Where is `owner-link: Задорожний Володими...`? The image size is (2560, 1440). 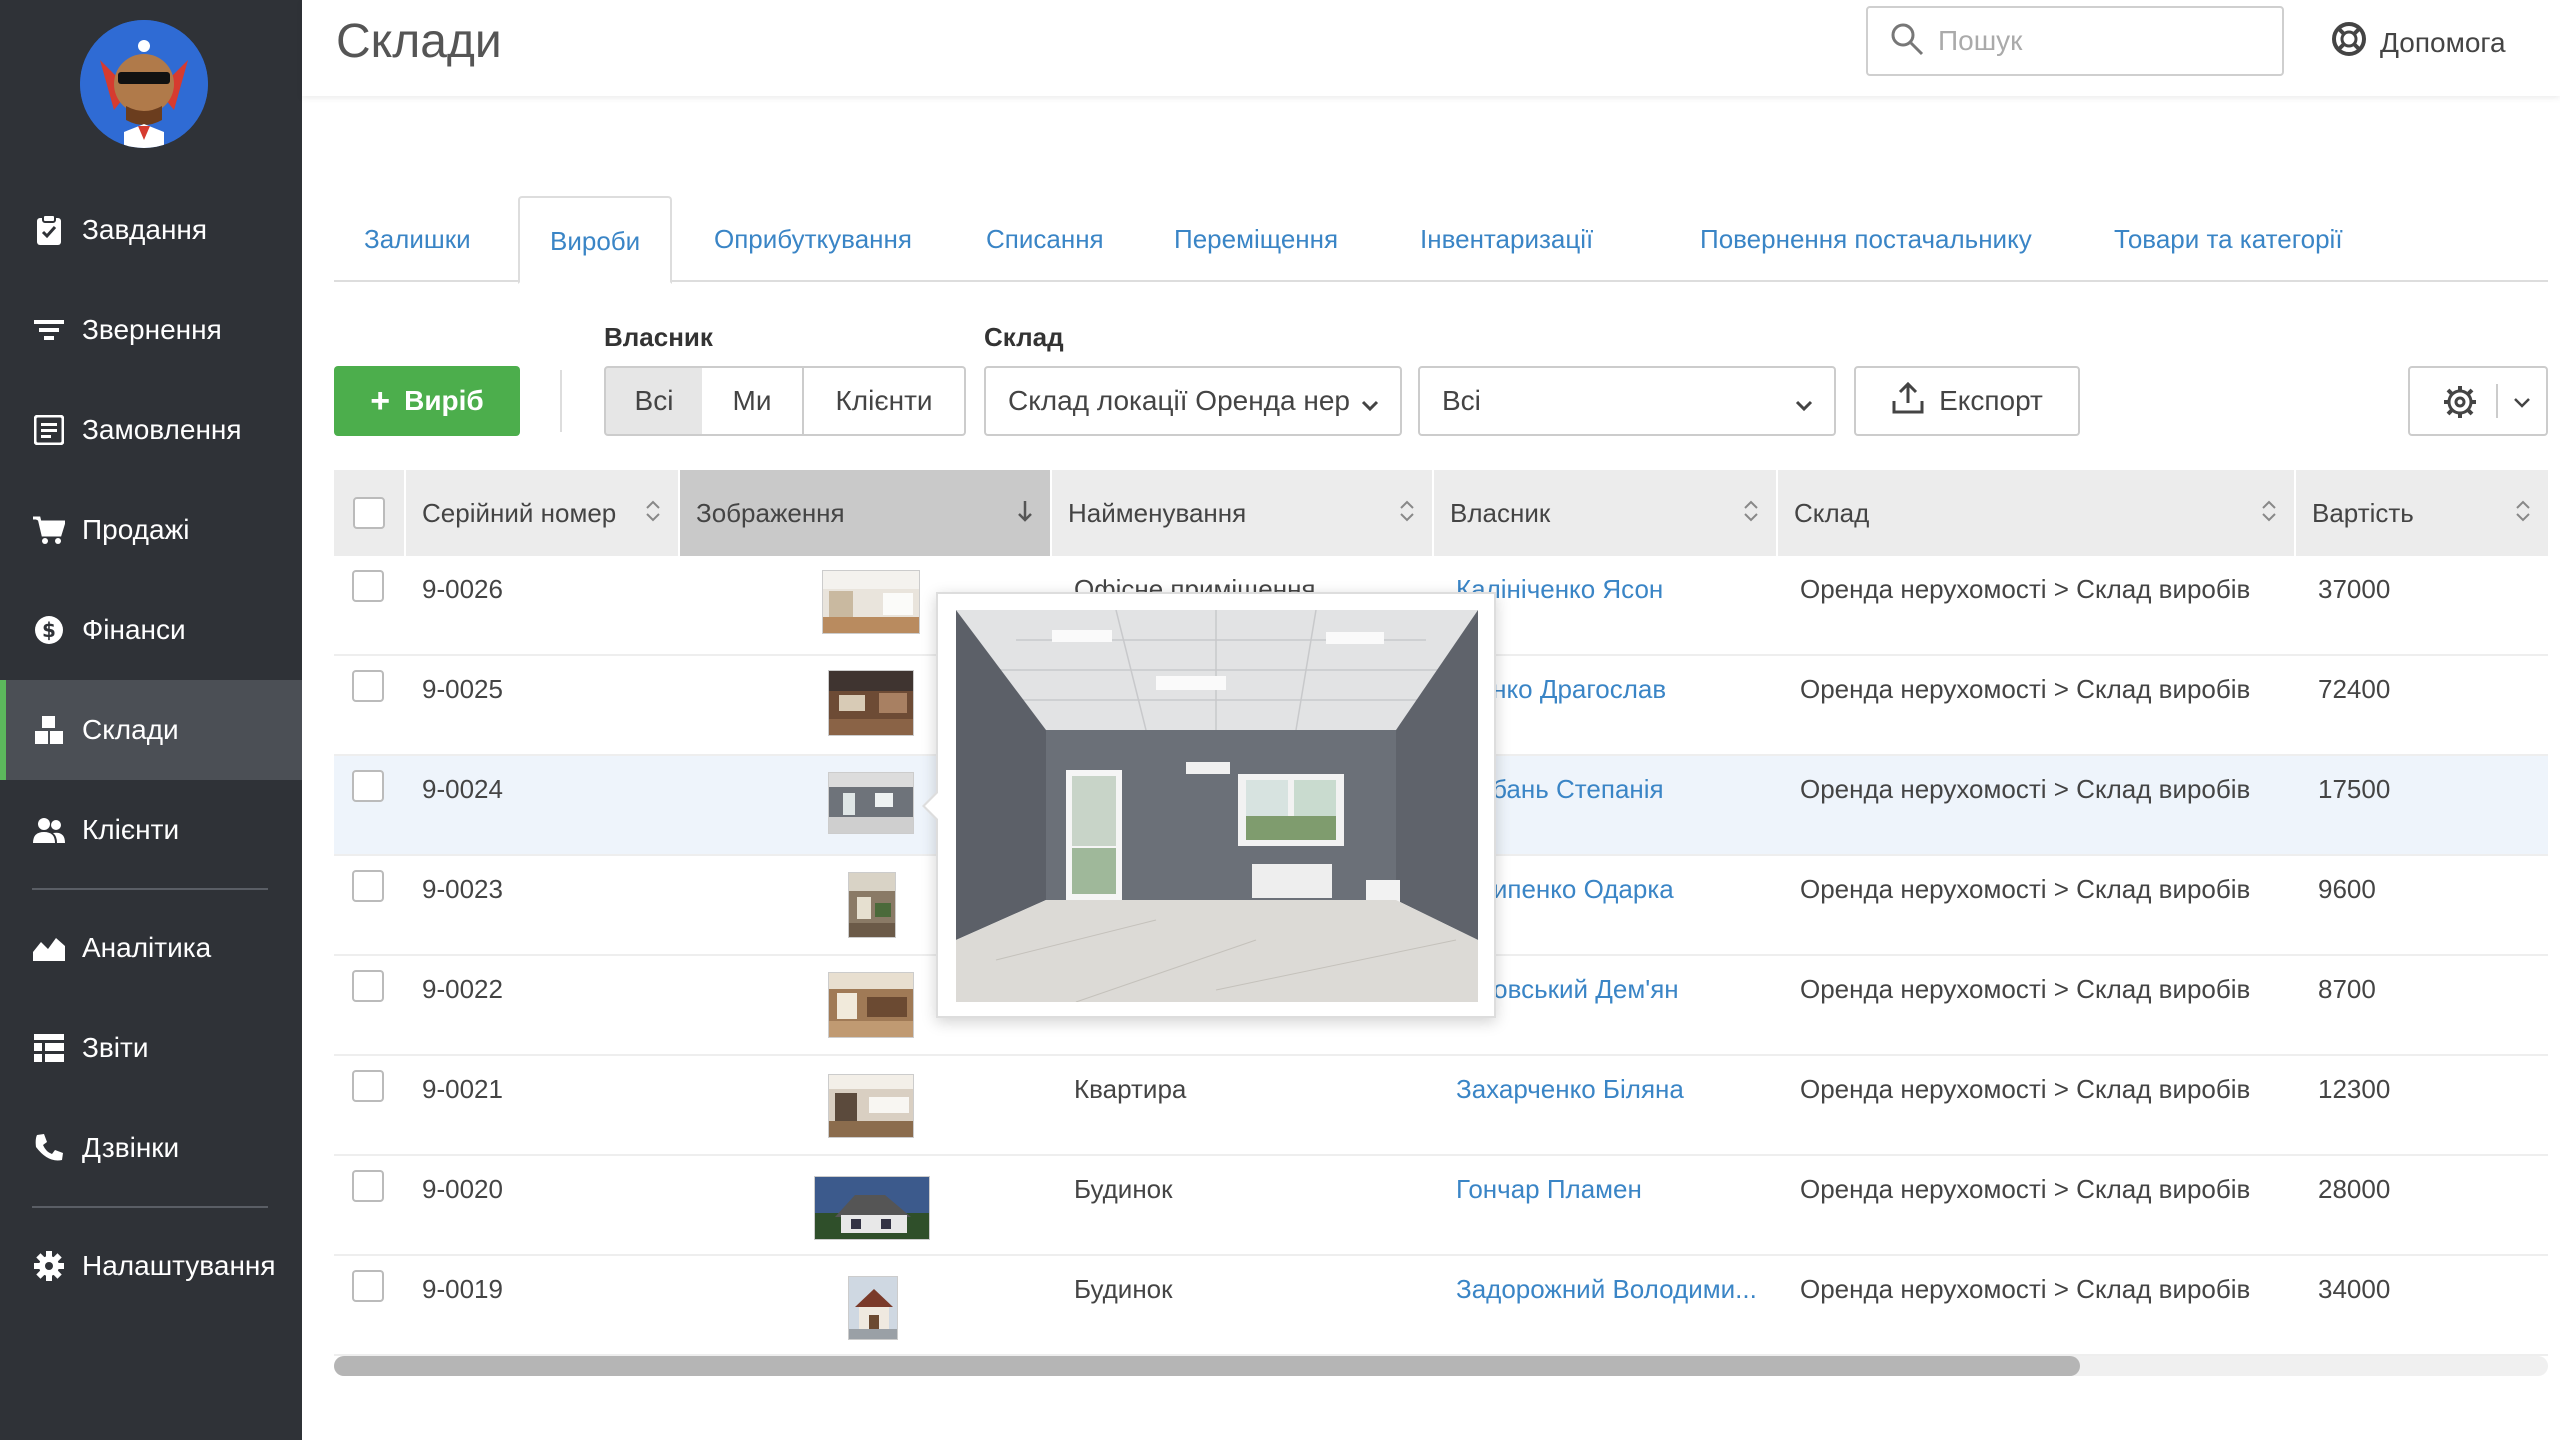
owner-link: Задорожний Володими... is located at coordinates (1611, 1306).